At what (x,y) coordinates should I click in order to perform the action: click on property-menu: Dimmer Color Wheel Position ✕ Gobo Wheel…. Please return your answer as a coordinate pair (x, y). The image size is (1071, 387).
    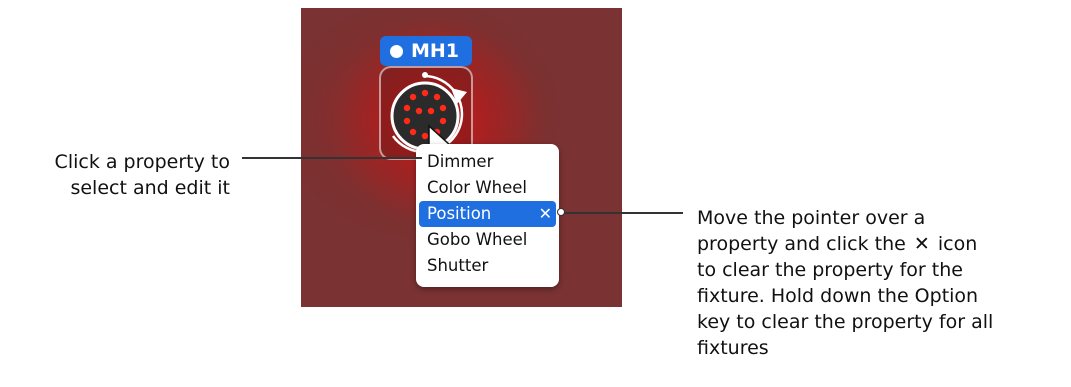
    Looking at the image, I should click on (487, 215).